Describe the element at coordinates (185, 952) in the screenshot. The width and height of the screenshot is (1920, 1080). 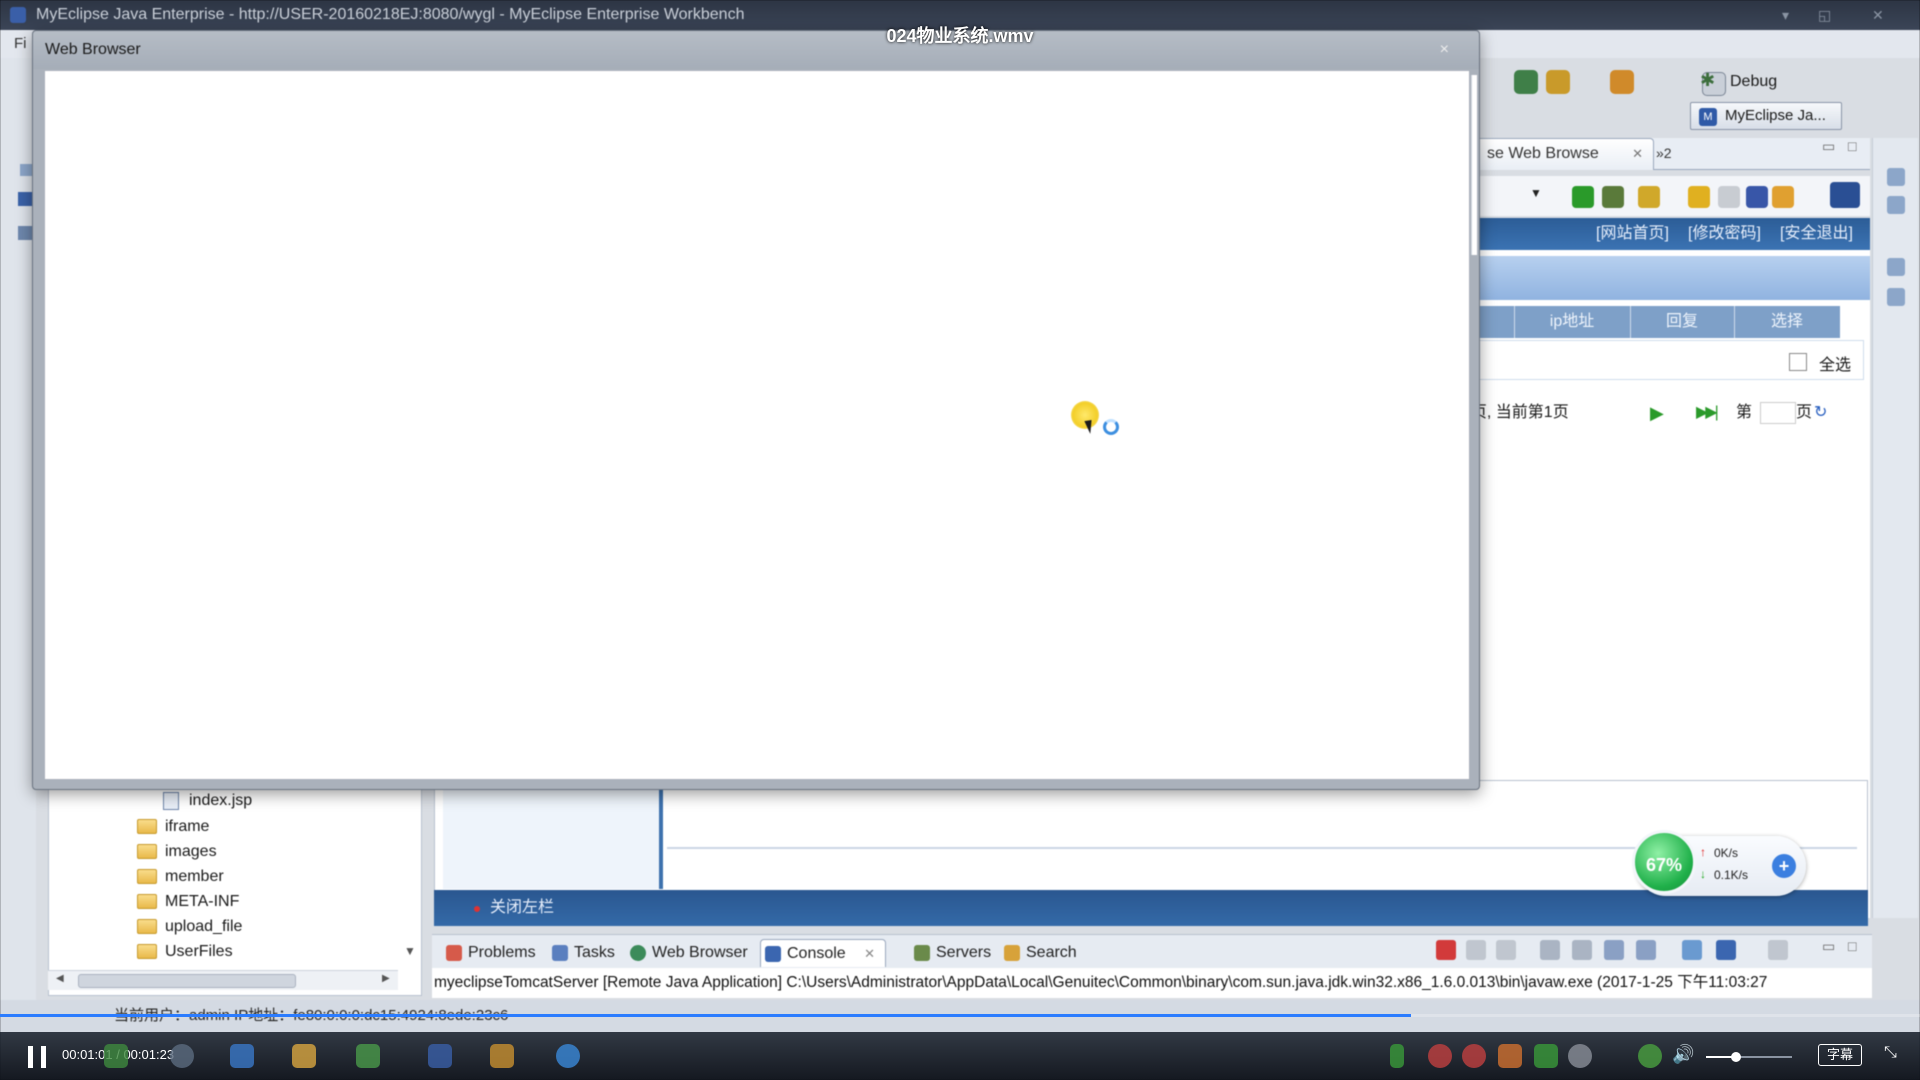
I see `tree-item-userfiles: UserFiles` at that location.